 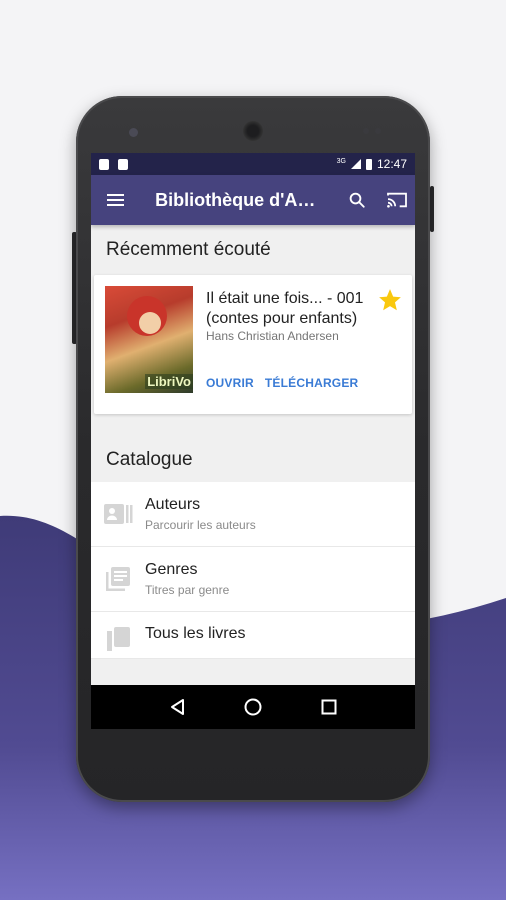 What do you see at coordinates (171, 569) in the screenshot?
I see `catalog-item-title: Genres` at bounding box center [171, 569].